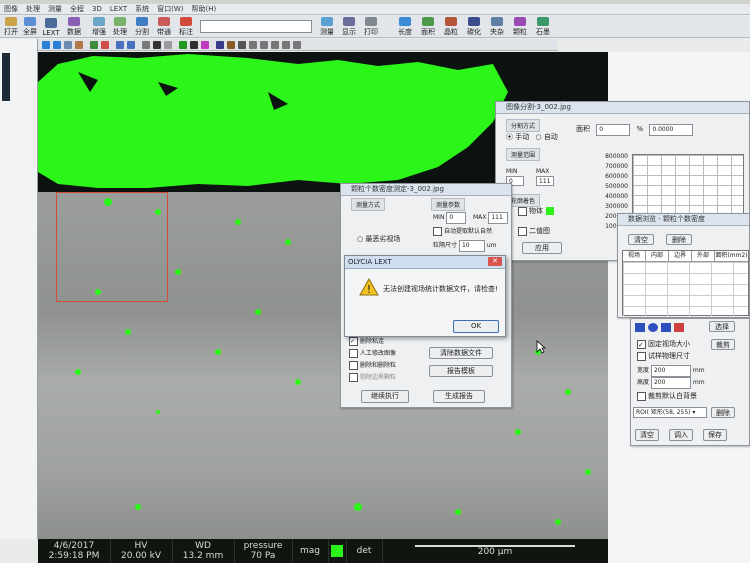 The image size is (750, 563). I want to click on menu-item: 窗口(W), so click(170, 9).